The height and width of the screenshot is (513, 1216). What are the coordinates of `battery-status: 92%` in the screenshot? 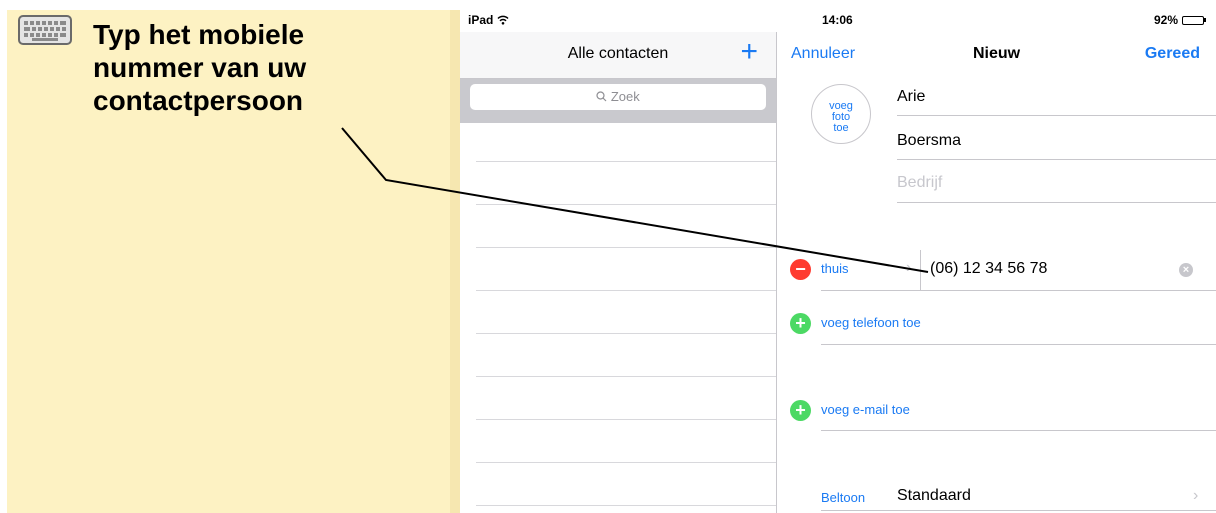 It's located at (1180, 20).